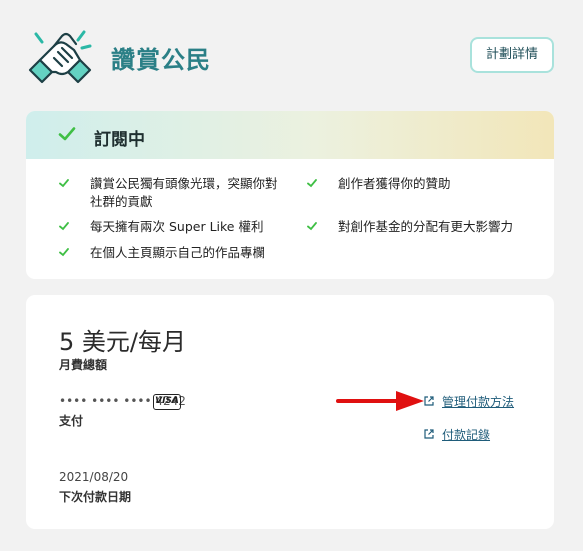  What do you see at coordinates (161, 60) in the screenshot?
I see `page-title: 讚賞公民` at bounding box center [161, 60].